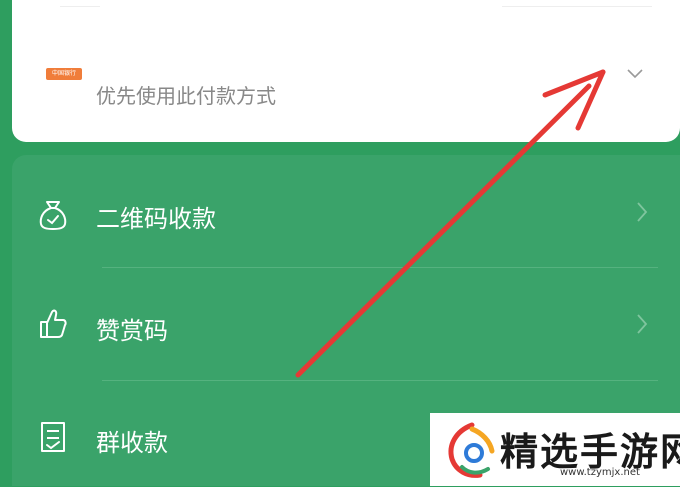 The width and height of the screenshot is (680, 487). What do you see at coordinates (156, 219) in the screenshot?
I see `menu-item-label: 二维码收款` at bounding box center [156, 219].